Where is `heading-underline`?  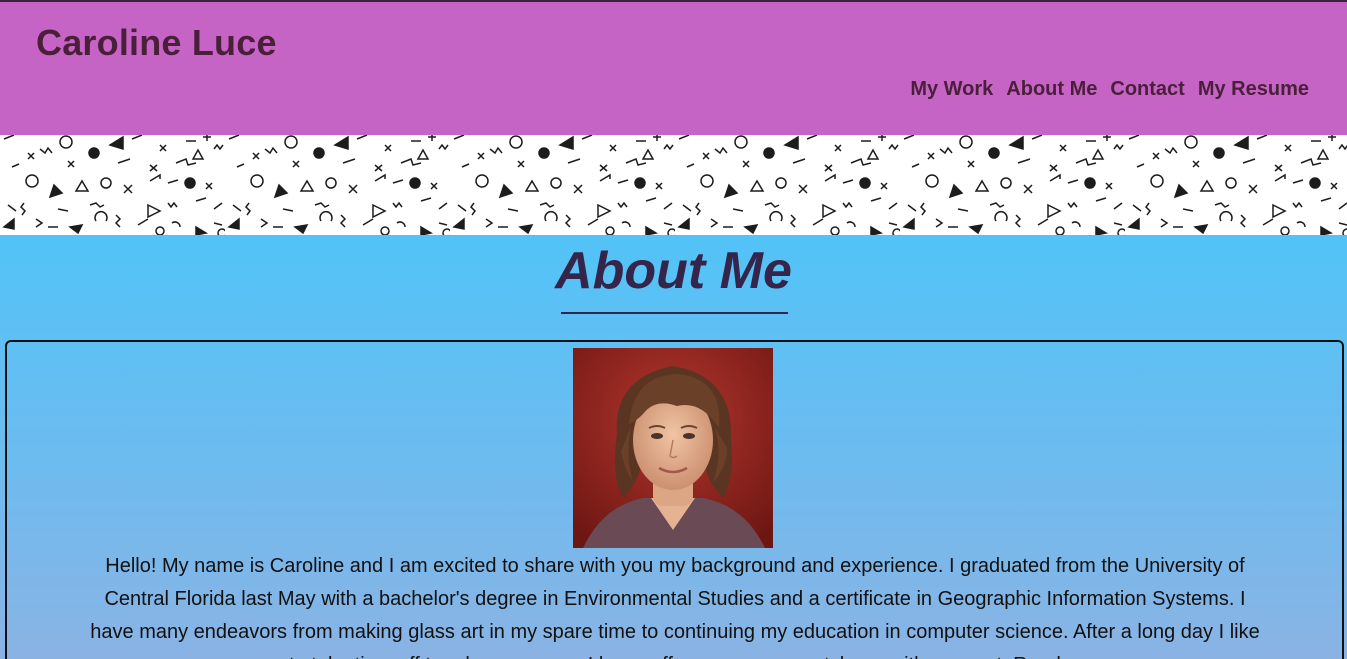
heading-underline is located at coordinates (674, 313).